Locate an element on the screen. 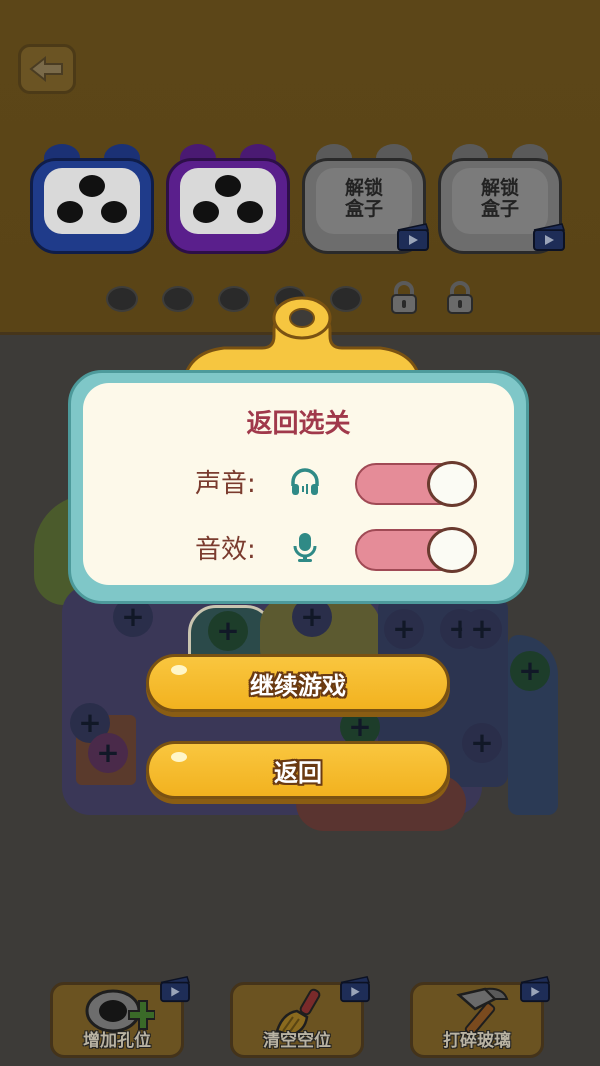  effects-label: 音效: is located at coordinates (225, 550).